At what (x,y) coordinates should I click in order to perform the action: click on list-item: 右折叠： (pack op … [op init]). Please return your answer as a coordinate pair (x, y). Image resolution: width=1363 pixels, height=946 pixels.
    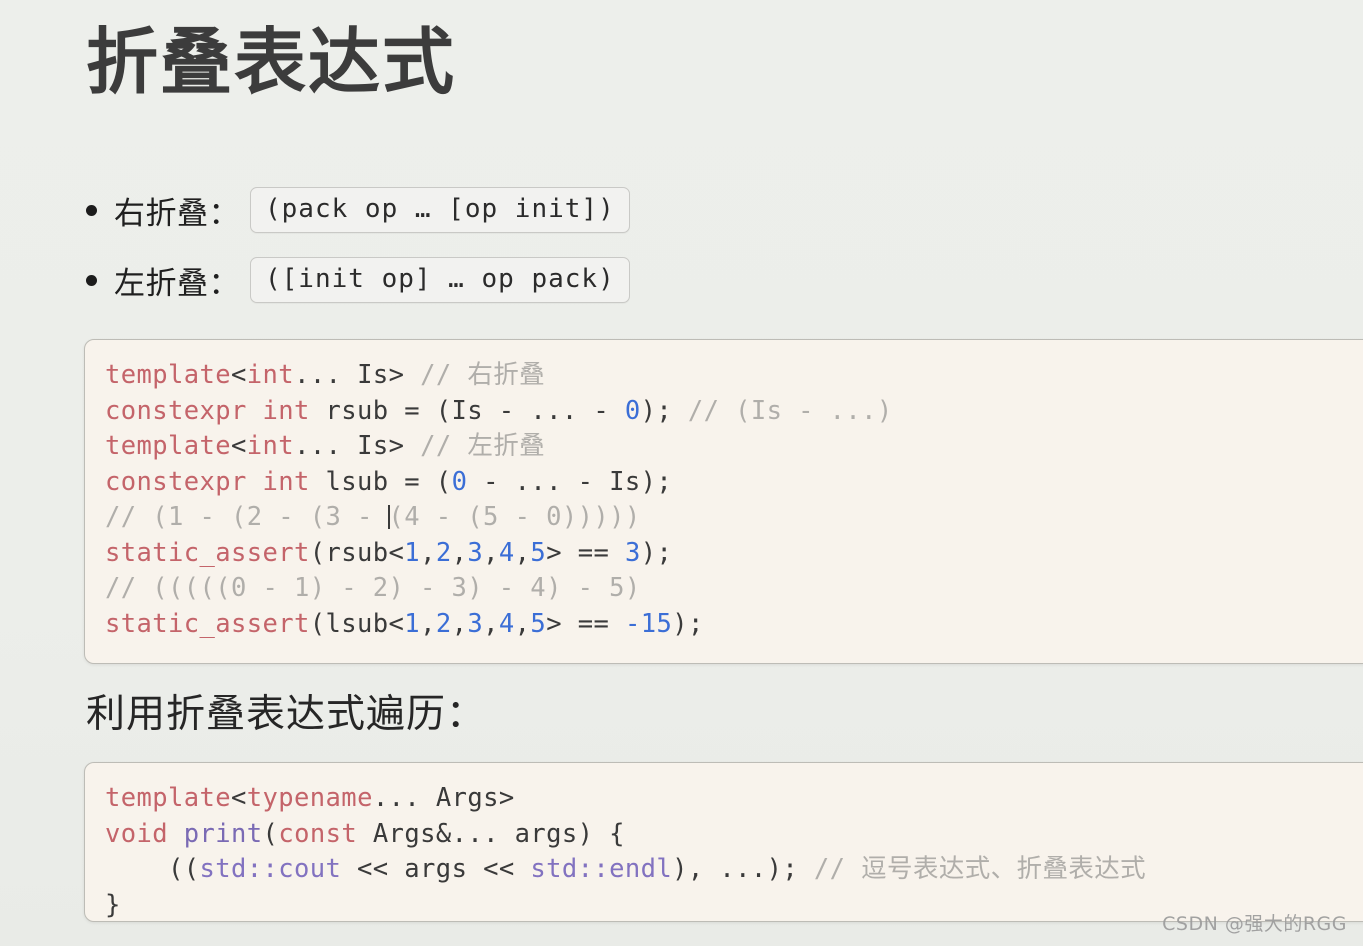
    Looking at the image, I should click on (636, 210).